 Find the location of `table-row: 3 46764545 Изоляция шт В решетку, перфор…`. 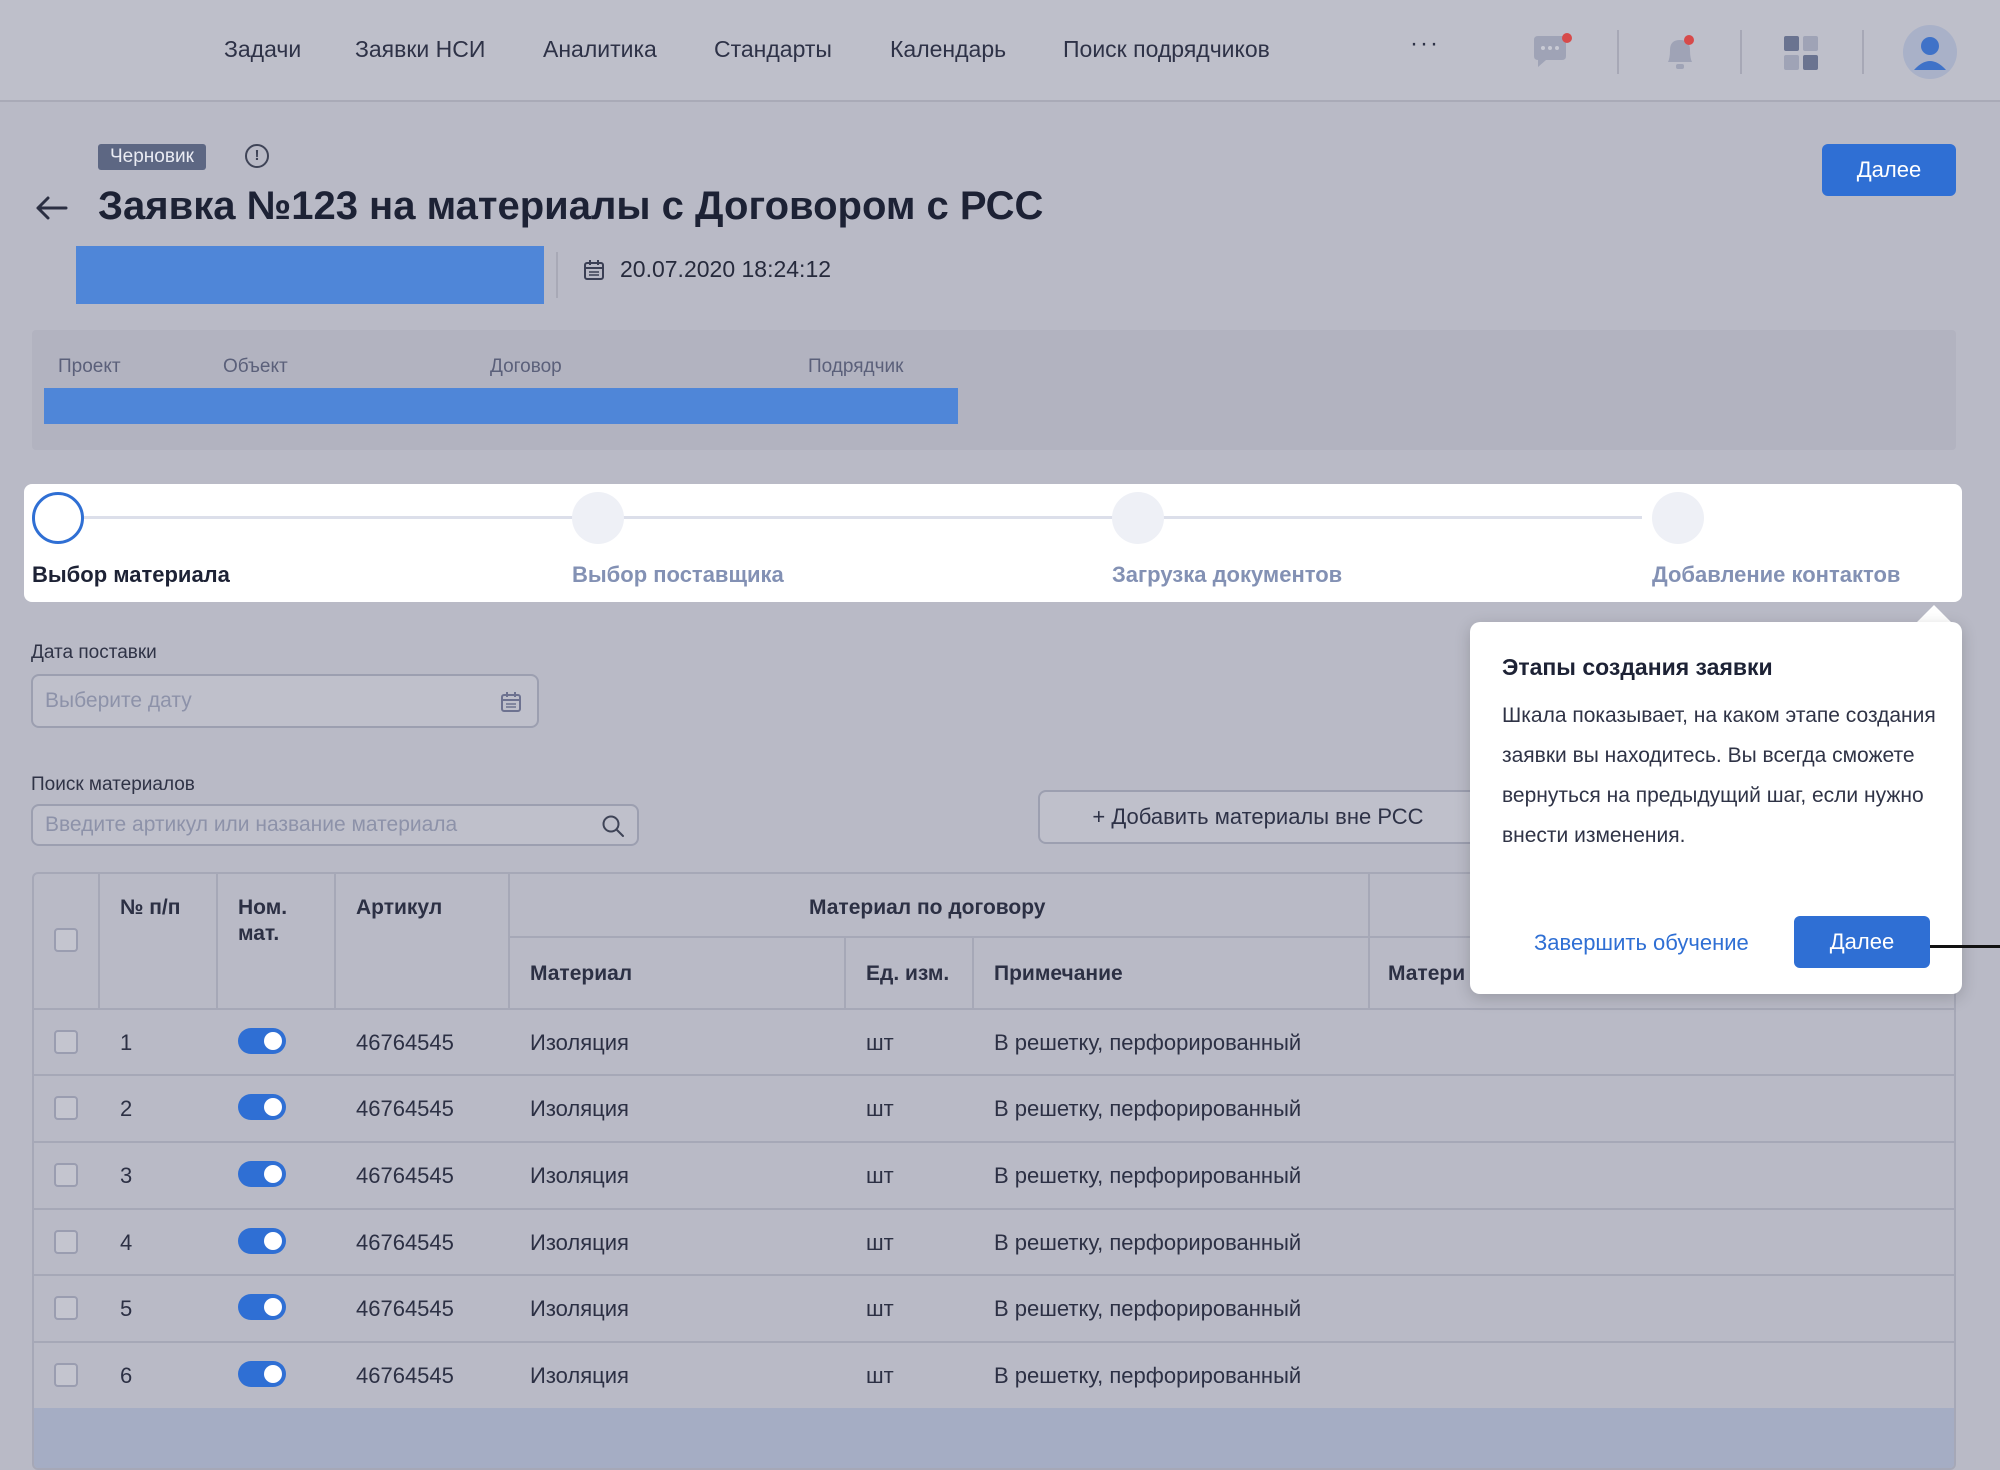

table-row: 3 46764545 Изоляция шт В решетку, перфор… is located at coordinates (994, 1174).